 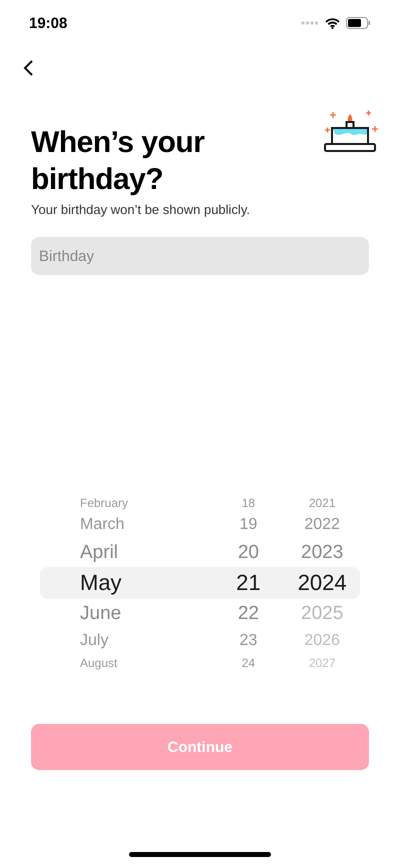 I want to click on back-icon, so click(x=28, y=68).